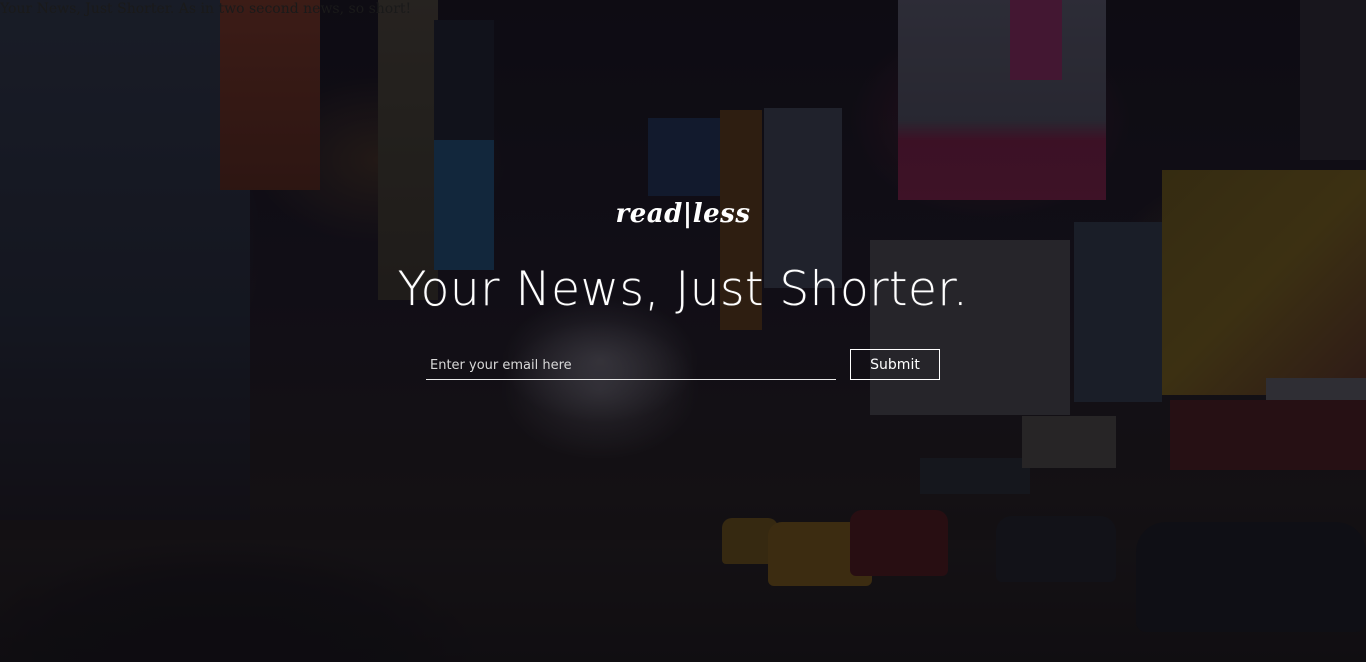 Image resolution: width=1366 pixels, height=662 pixels. What do you see at coordinates (683, 289) in the screenshot?
I see `headline: Your News, Just Shorter.` at bounding box center [683, 289].